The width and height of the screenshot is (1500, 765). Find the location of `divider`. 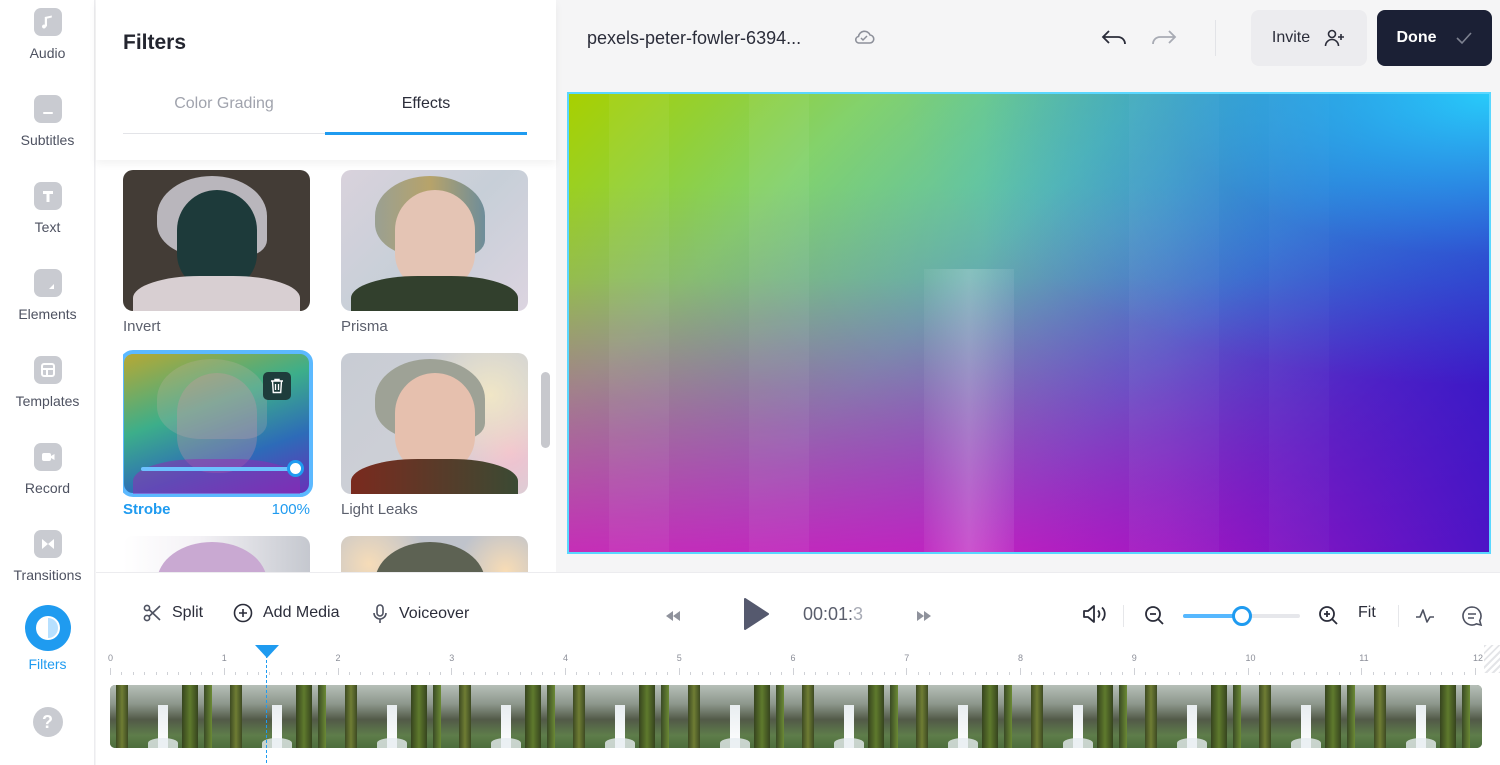

divider is located at coordinates (1123, 616).